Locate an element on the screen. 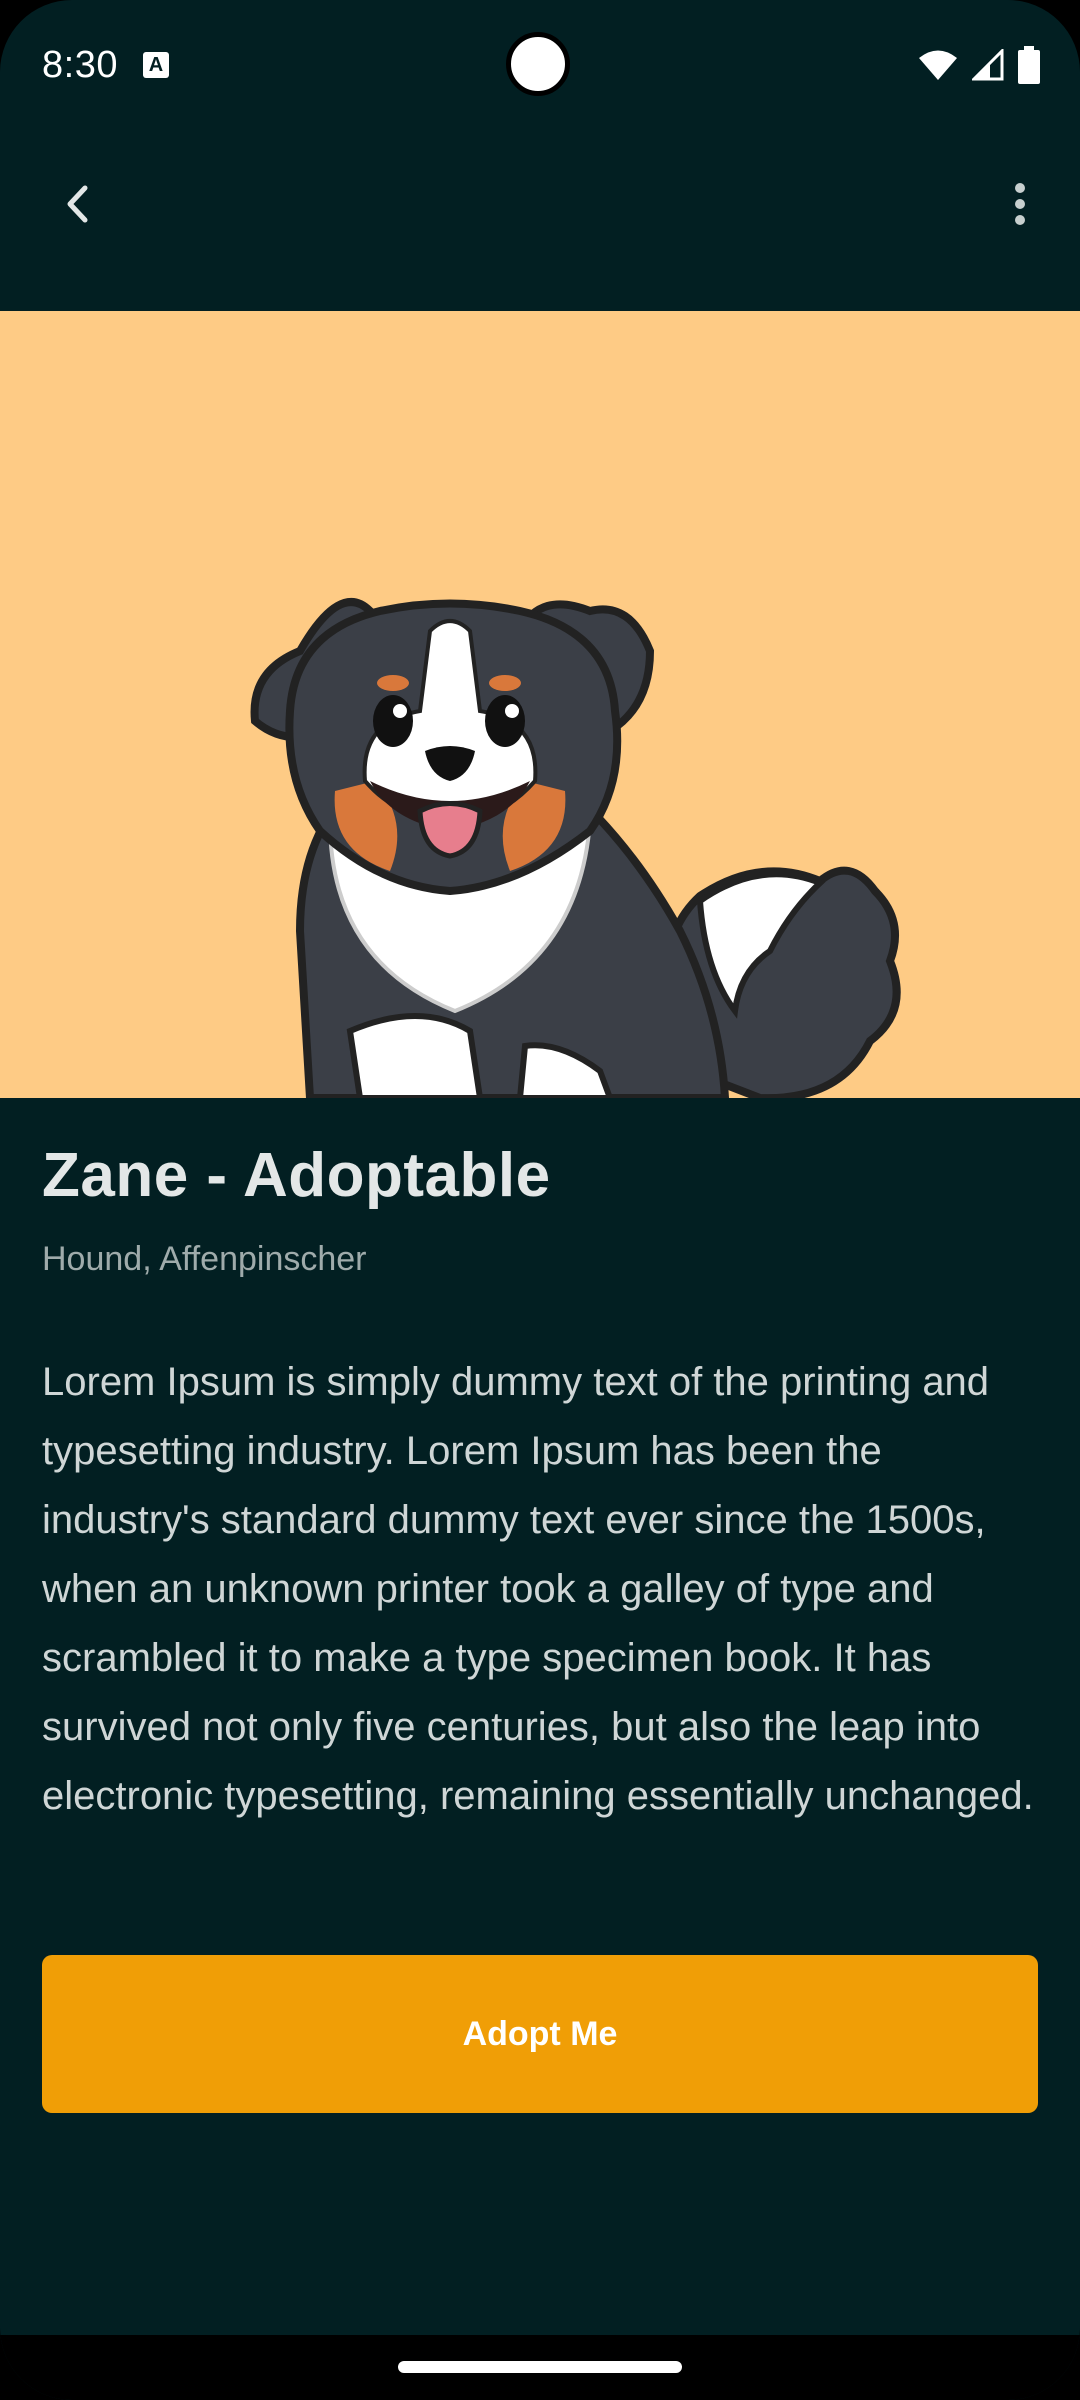 The image size is (1080, 2400). a-letter-icon: A is located at coordinates (156, 65).